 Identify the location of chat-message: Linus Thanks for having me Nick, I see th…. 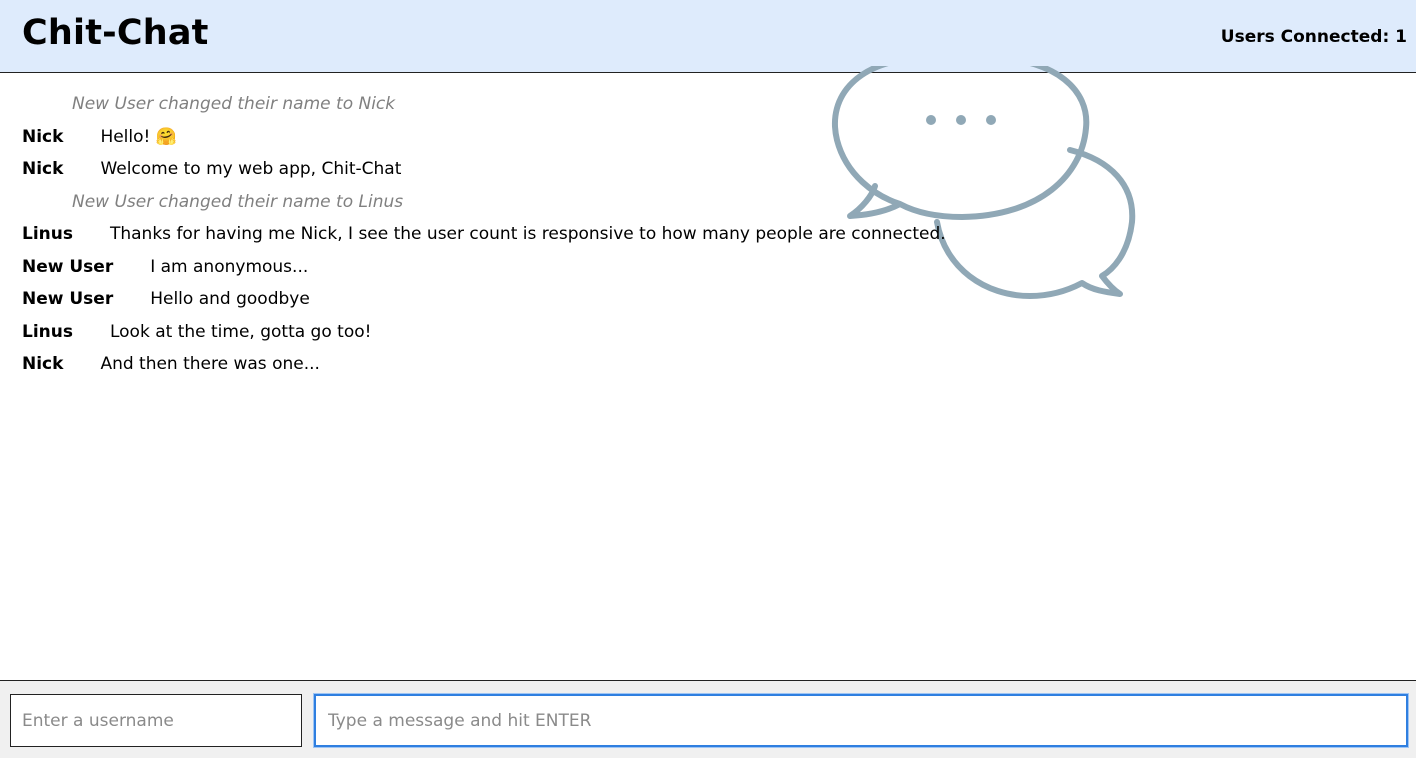
(712, 234).